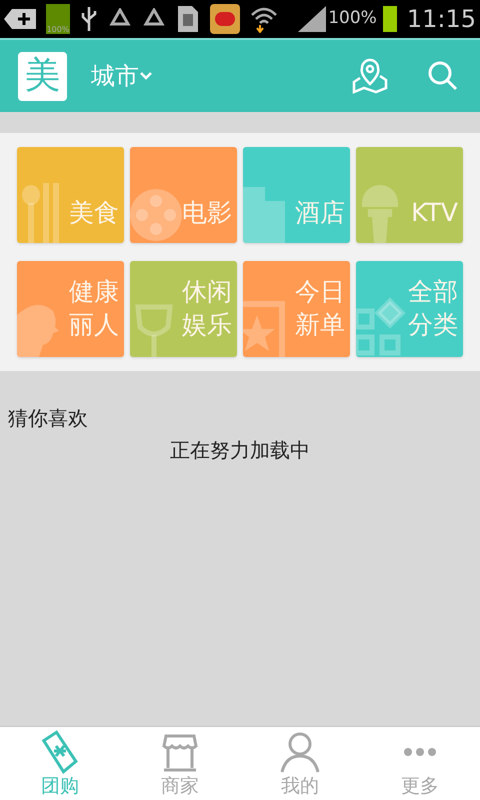  Describe the element at coordinates (207, 213) in the screenshot. I see `category-label: 电影` at that location.